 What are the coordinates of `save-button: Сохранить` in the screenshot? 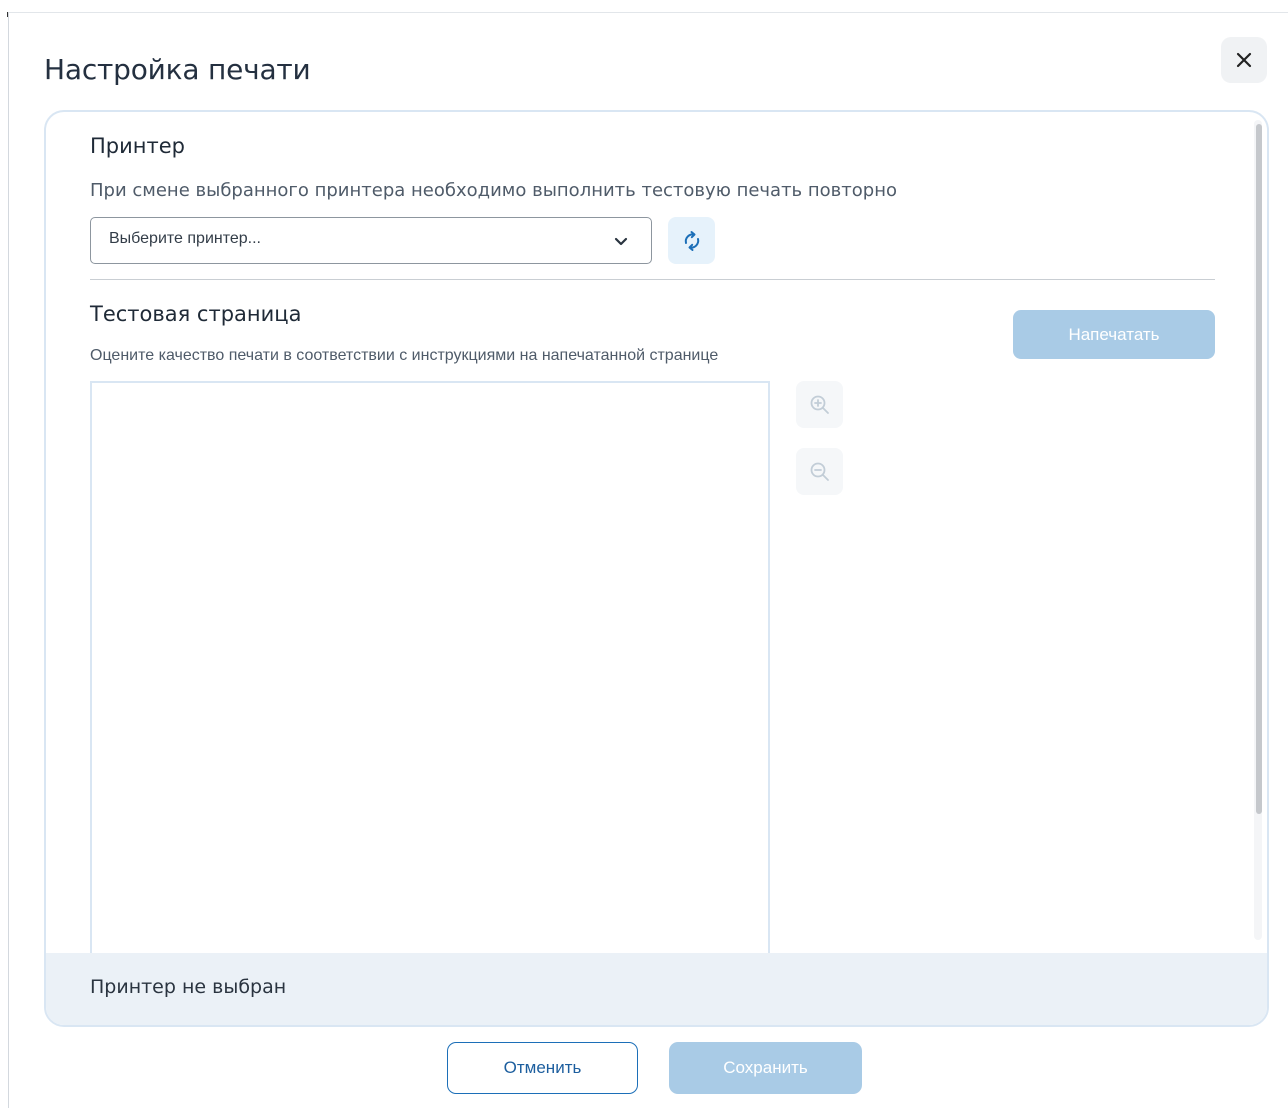 It's located at (765, 1068).